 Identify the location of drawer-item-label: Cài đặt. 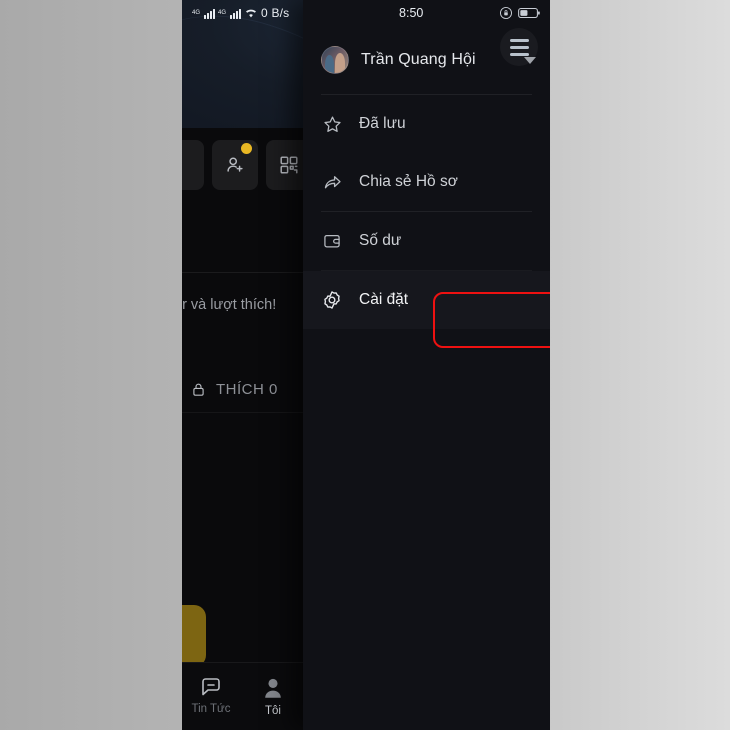
(384, 299).